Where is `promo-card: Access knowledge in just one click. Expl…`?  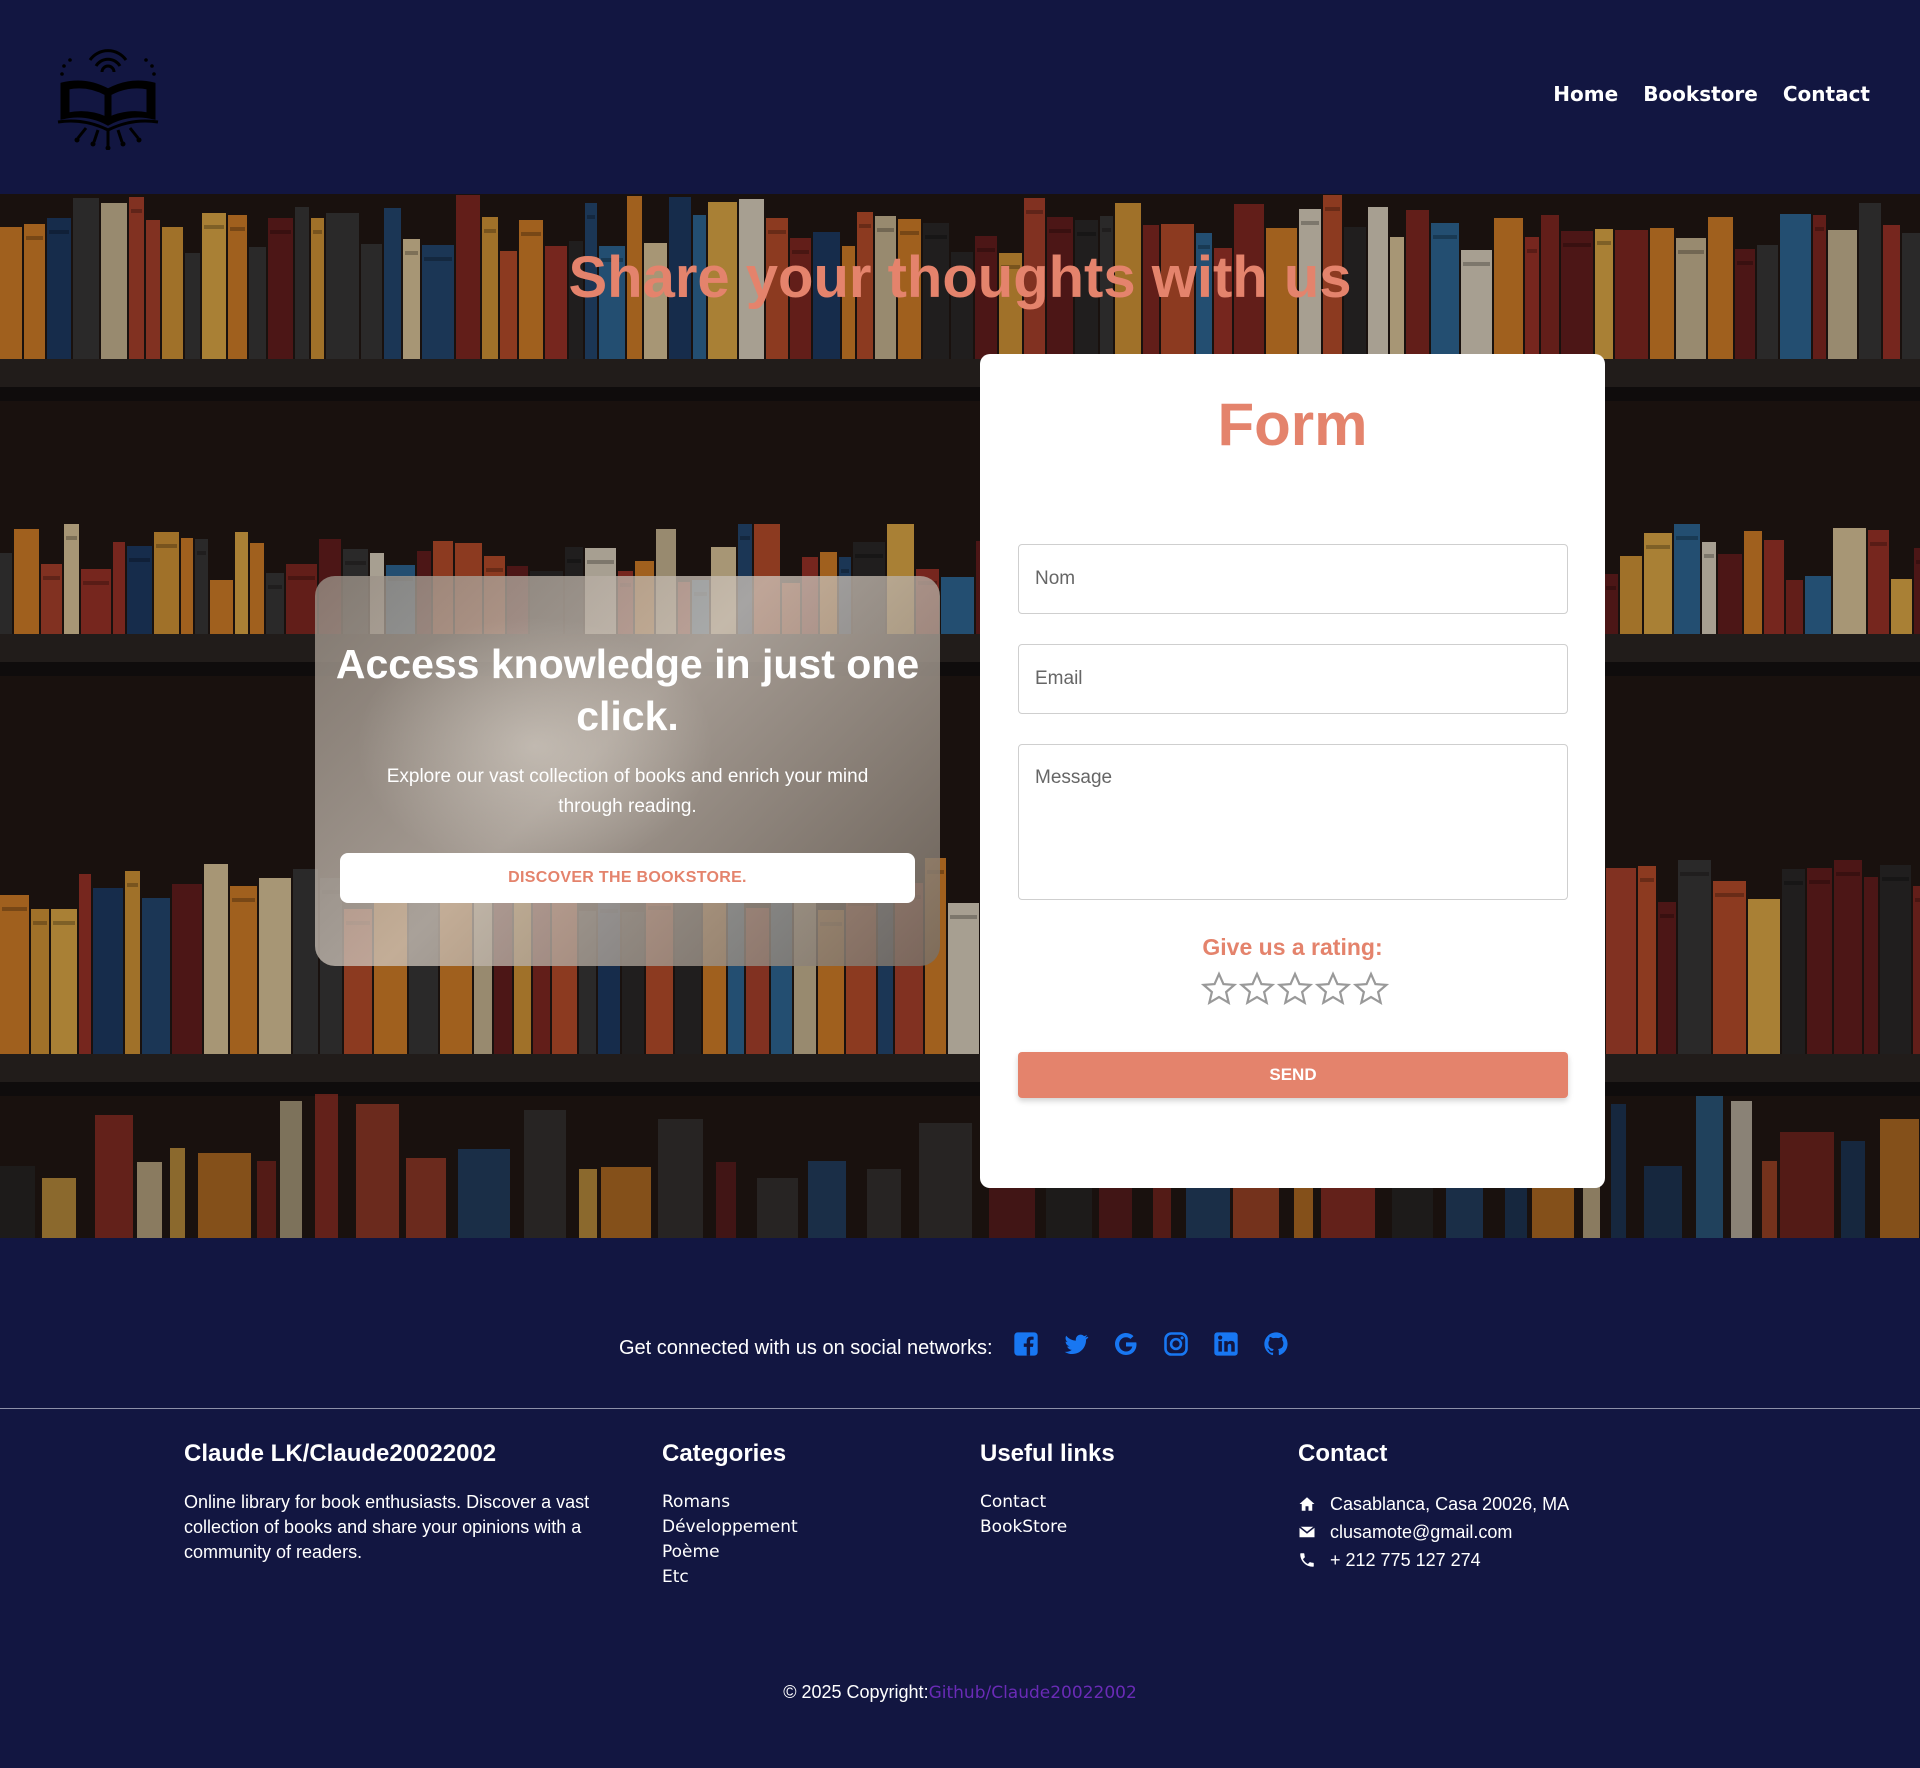 promo-card: Access knowledge in just one click. Expl… is located at coordinates (627, 771).